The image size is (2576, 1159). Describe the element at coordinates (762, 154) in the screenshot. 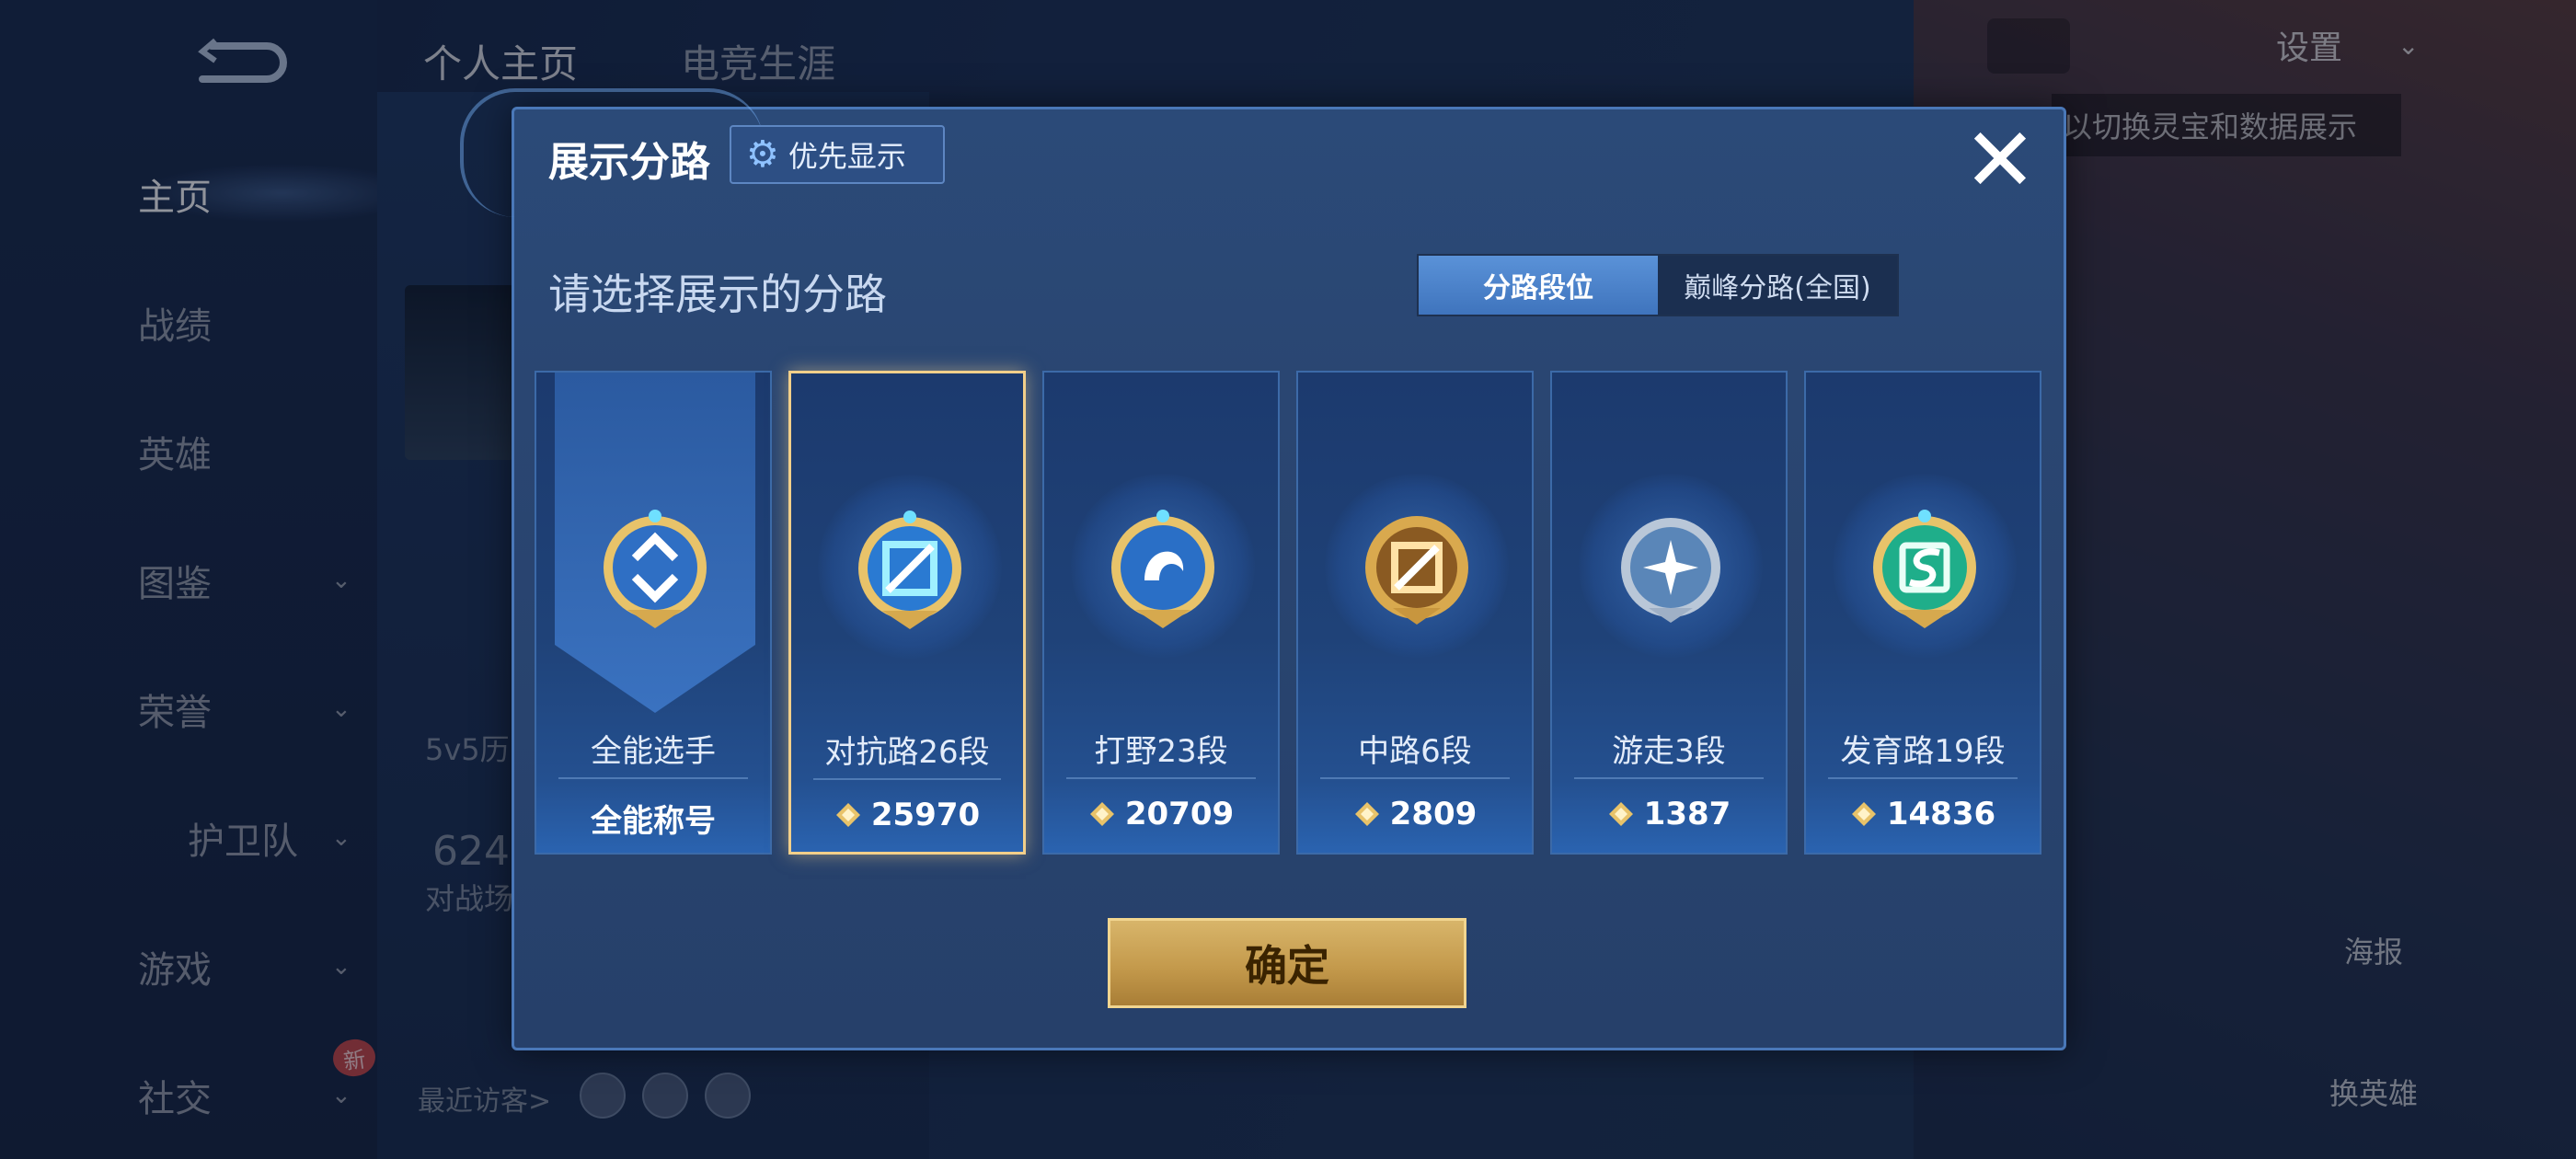

I see `gear-icon: ⚙` at that location.